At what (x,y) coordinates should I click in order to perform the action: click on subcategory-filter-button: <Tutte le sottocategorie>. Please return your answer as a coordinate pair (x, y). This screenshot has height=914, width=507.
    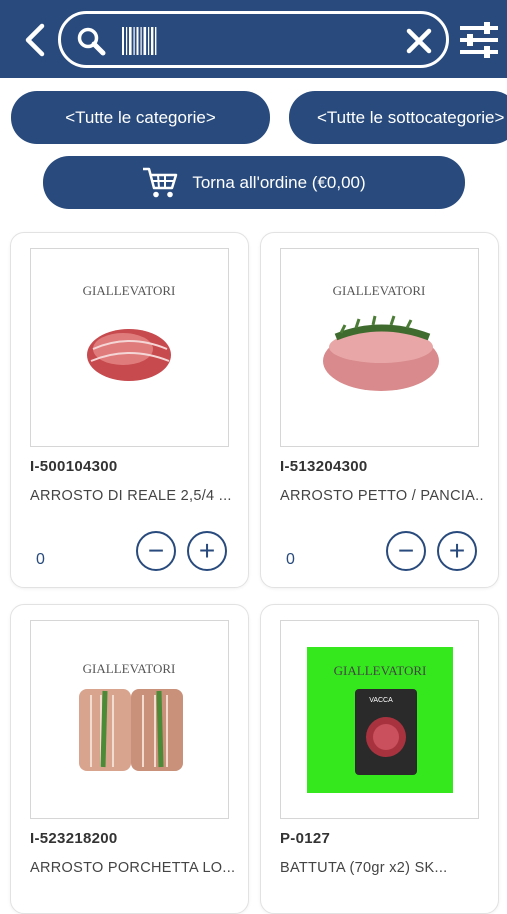
    Looking at the image, I should click on (398, 117).